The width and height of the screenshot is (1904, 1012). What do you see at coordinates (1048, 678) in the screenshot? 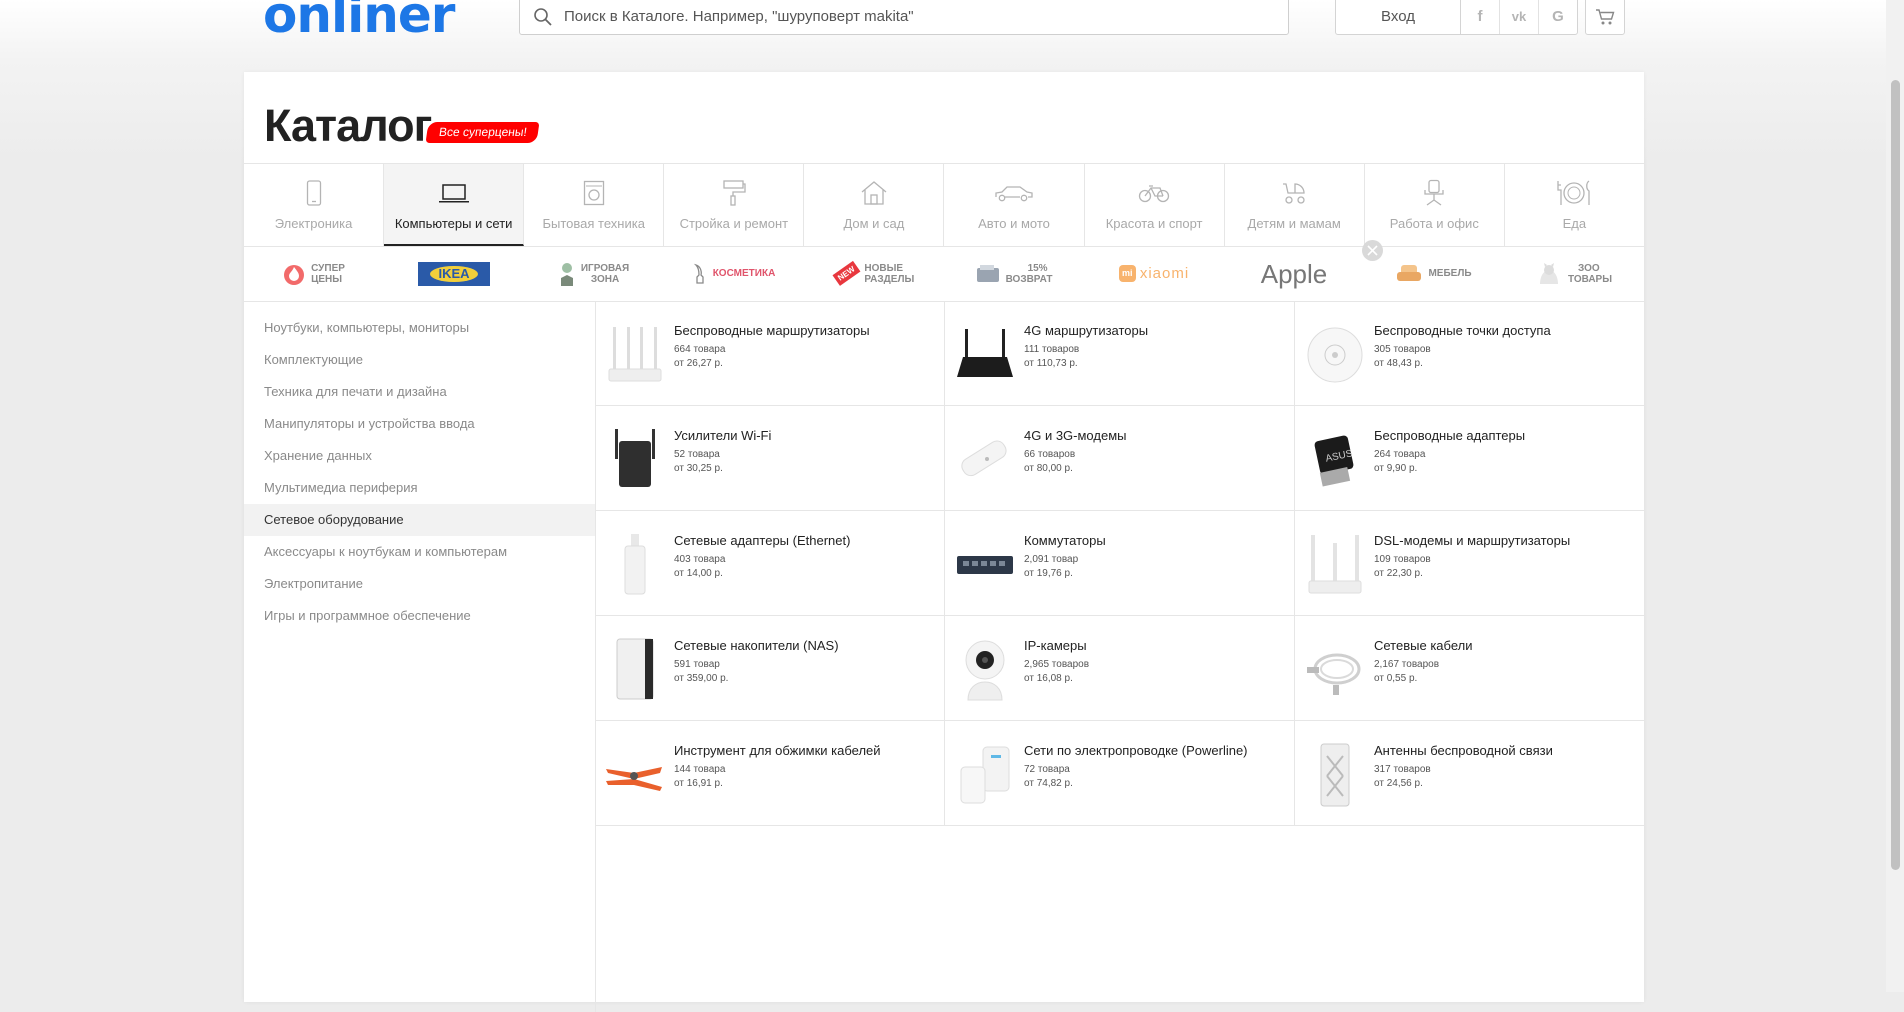
I see `product-price: от 16,08 р.` at bounding box center [1048, 678].